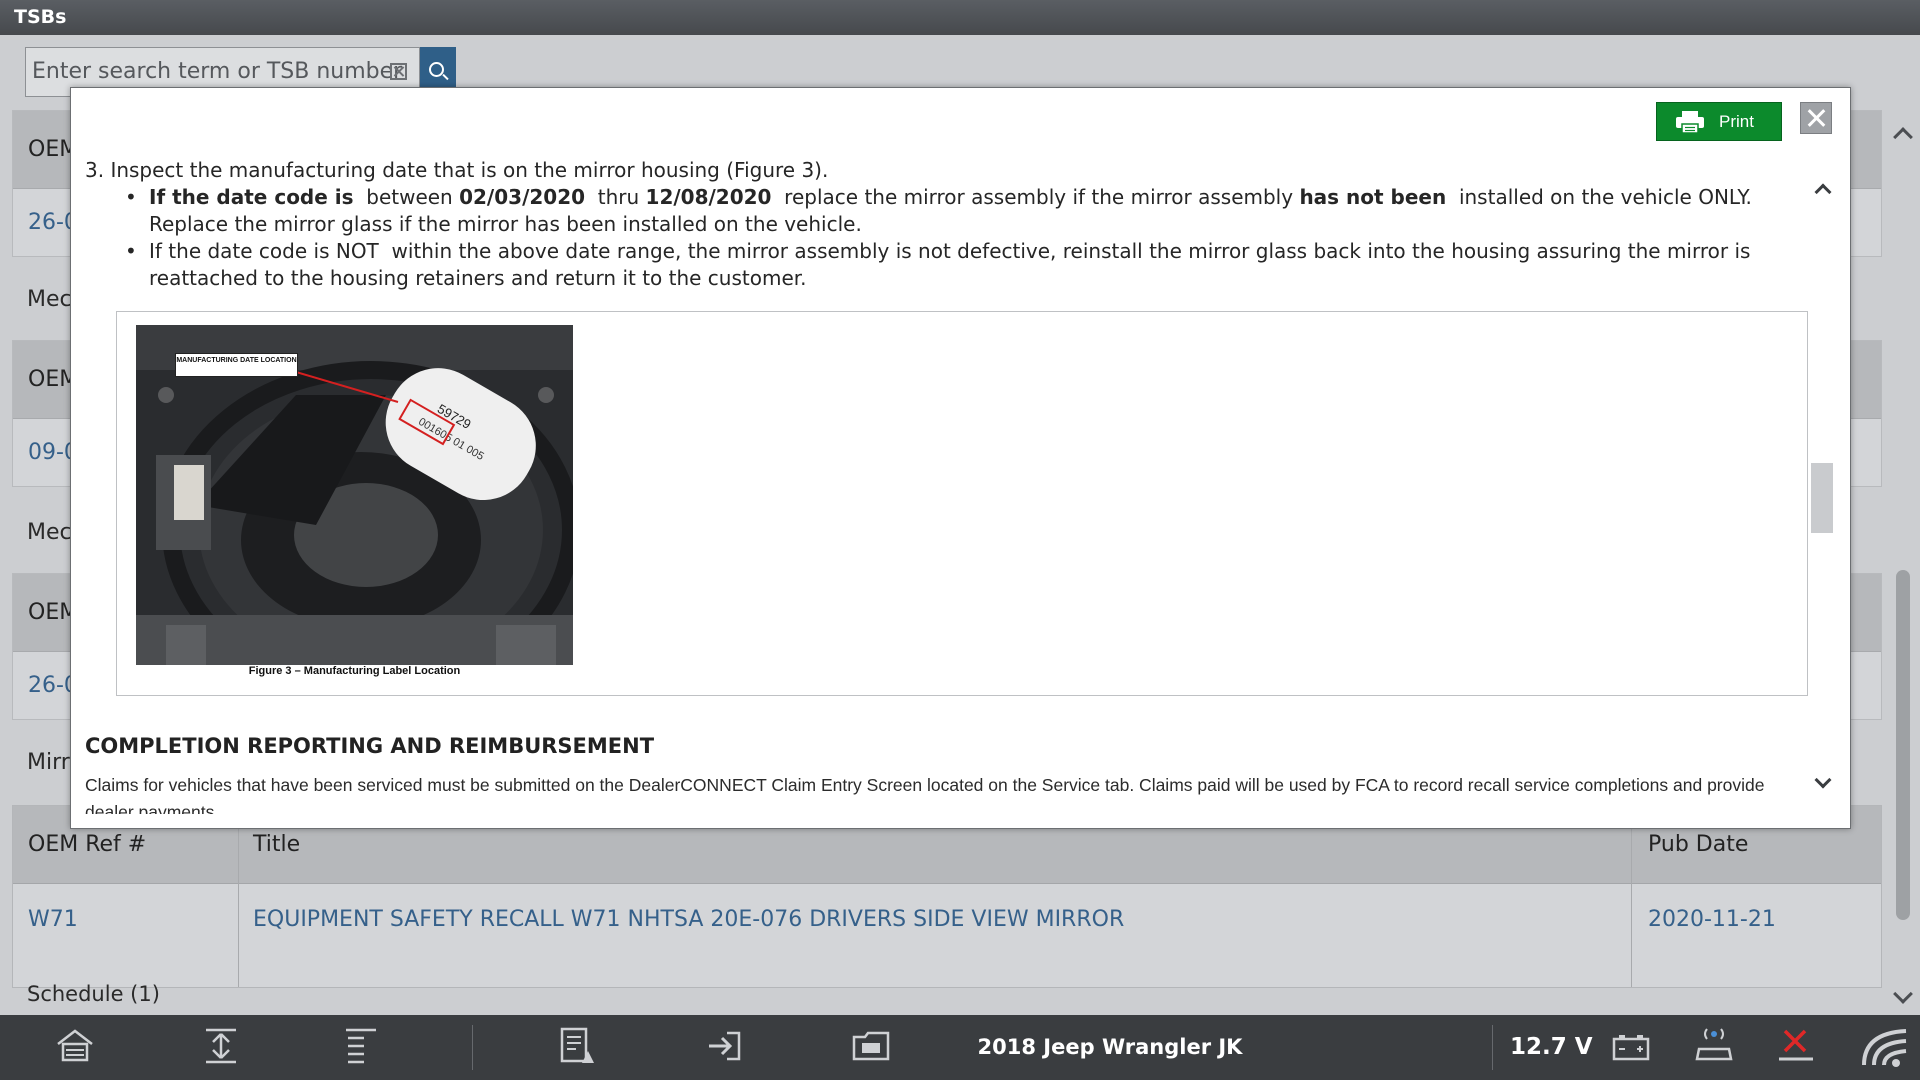  What do you see at coordinates (93, 994) in the screenshot?
I see `schedule-label: Schedule (1)` at bounding box center [93, 994].